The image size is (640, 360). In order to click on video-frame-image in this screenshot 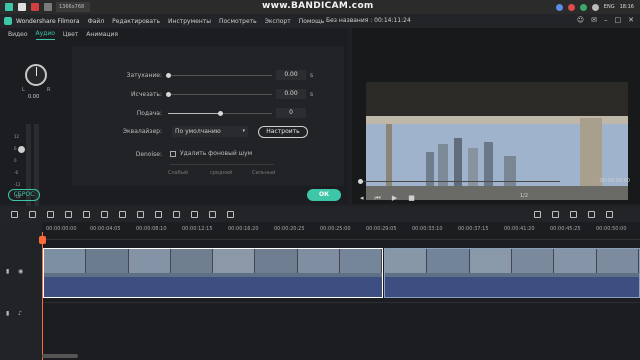, I will do `click(497, 141)`.